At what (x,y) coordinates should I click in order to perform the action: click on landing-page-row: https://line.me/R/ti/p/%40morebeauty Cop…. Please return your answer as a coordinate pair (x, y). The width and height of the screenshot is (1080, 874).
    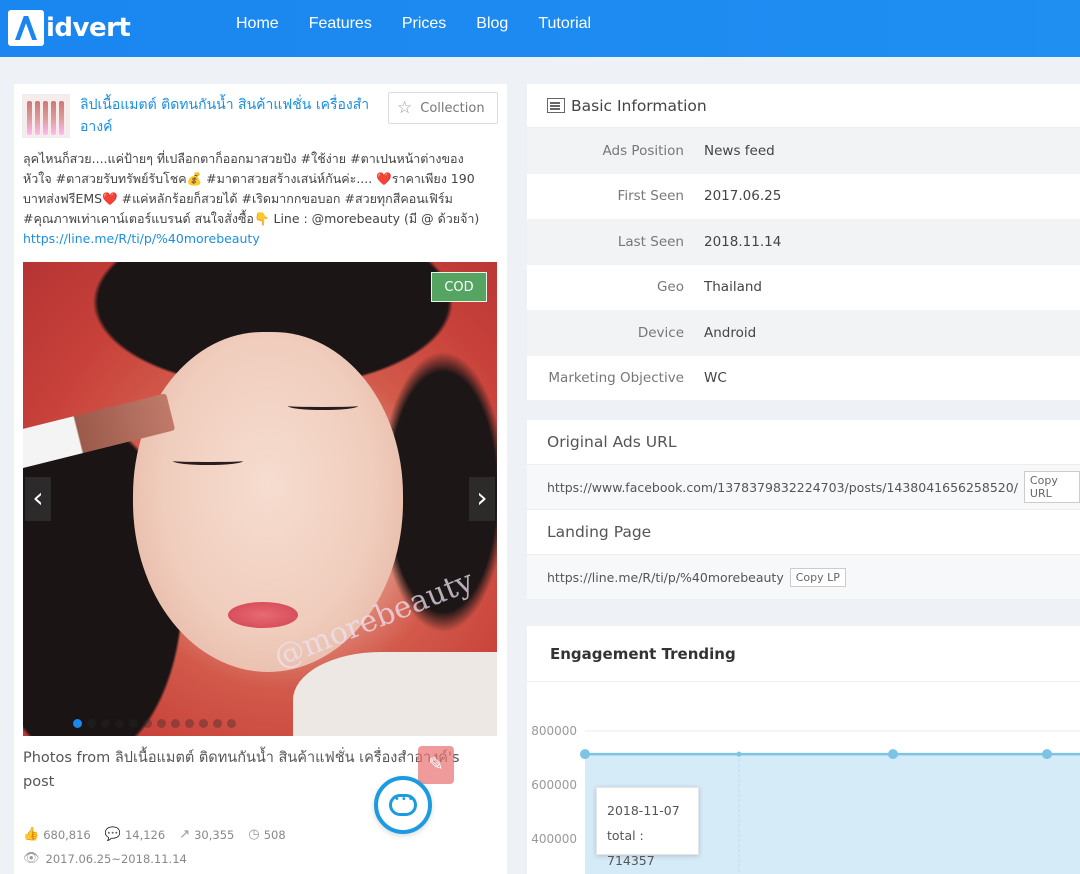
    Looking at the image, I should click on (803, 577).